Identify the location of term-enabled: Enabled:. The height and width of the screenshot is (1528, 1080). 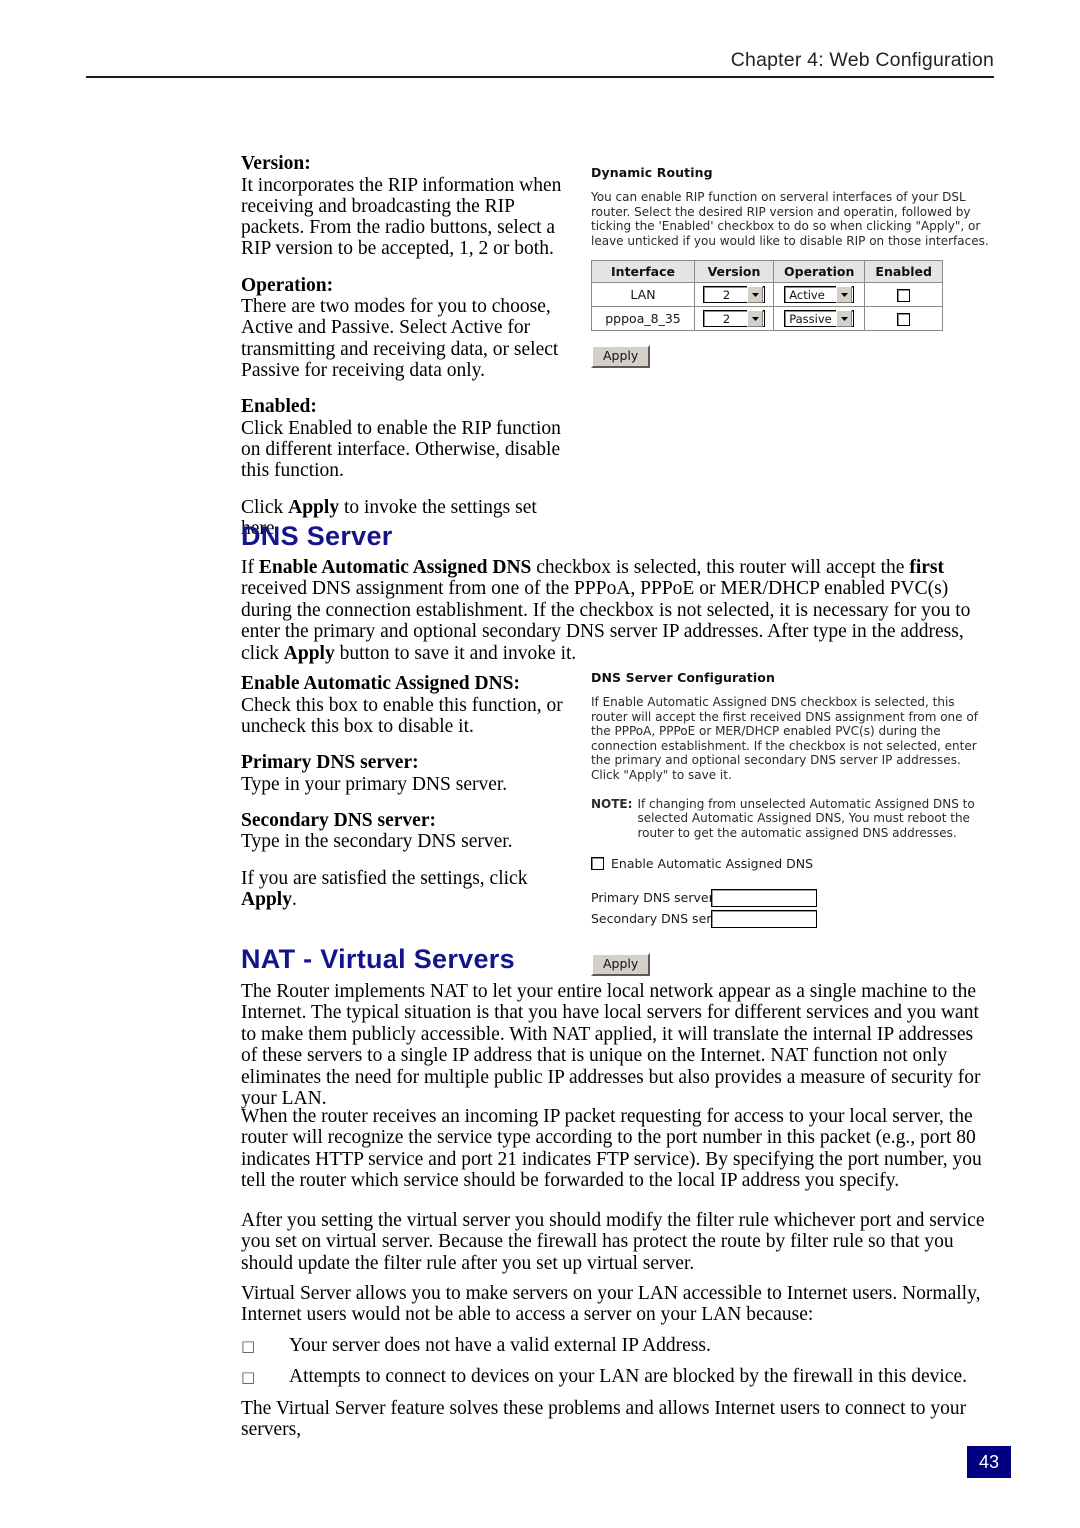
(279, 407).